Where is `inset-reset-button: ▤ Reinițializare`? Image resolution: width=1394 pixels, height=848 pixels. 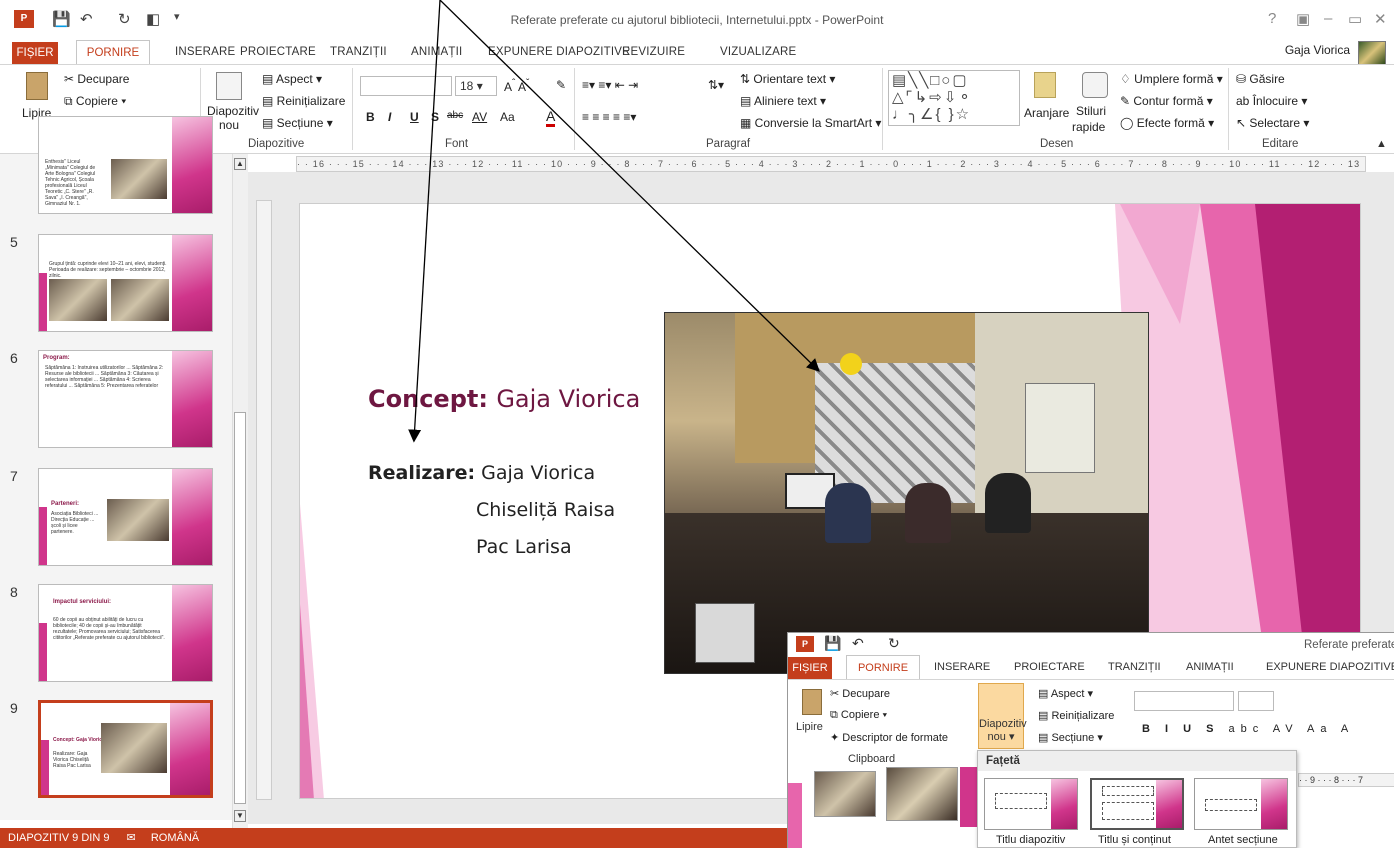
inset-reset-button: ▤ Reinițializare is located at coordinates (1076, 715).